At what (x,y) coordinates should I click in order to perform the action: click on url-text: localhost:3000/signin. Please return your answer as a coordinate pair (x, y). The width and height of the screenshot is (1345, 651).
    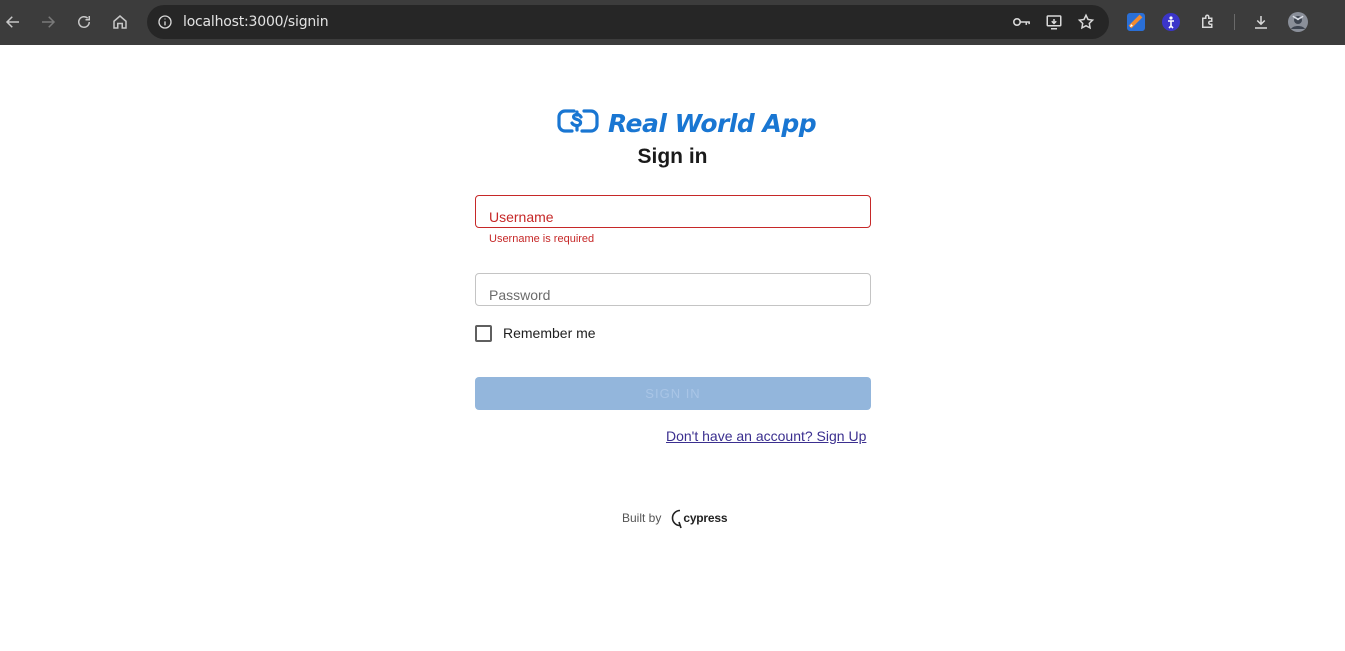
    Looking at the image, I should click on (256, 22).